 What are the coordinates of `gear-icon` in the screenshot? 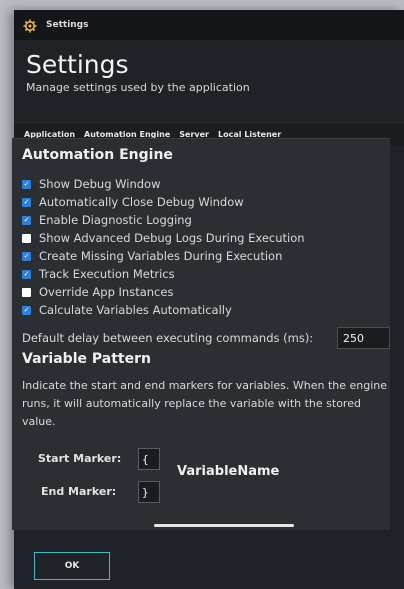 It's located at (30, 25).